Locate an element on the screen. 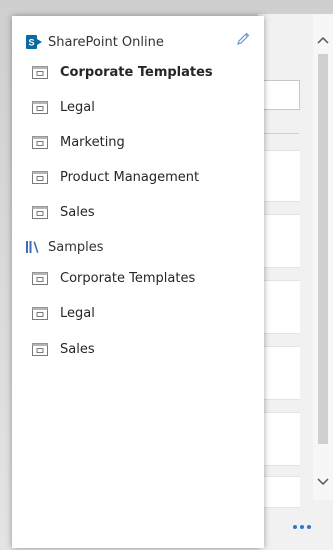  library-item-label: Marketing is located at coordinates (92, 142).